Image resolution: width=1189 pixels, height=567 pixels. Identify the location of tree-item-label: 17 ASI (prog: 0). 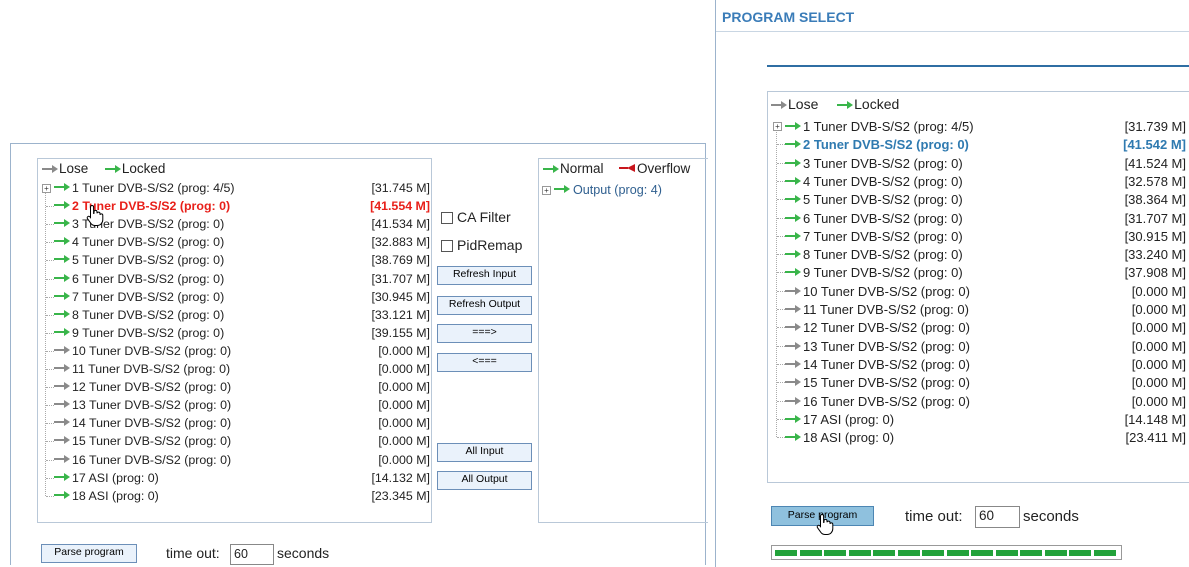
(115, 477).